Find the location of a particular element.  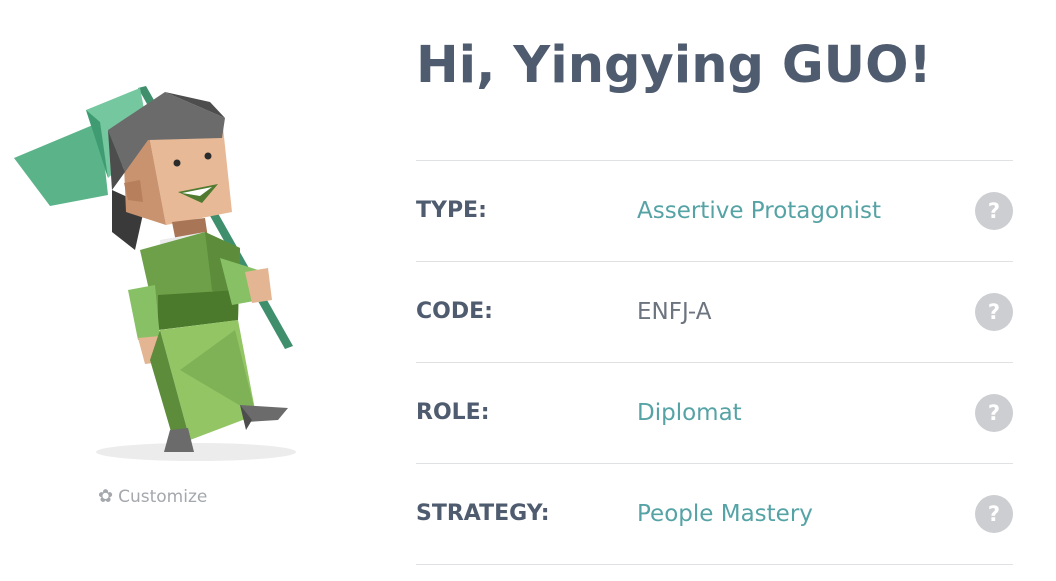

role-value-link: Diplomat is located at coordinates (689, 413).